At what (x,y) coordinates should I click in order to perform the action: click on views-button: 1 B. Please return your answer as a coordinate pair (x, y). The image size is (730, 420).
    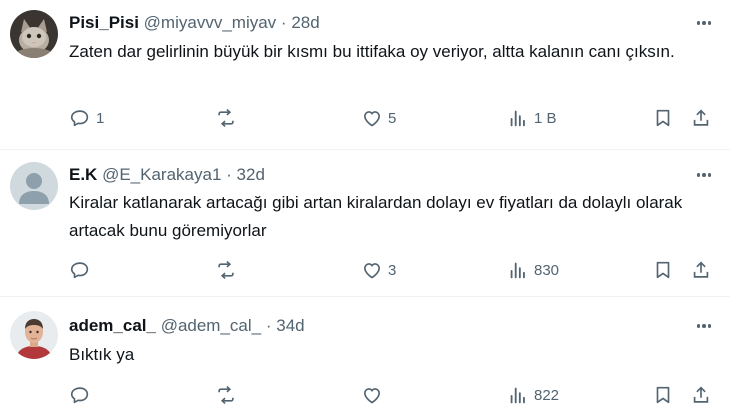
    Looking at the image, I should click on (532, 118).